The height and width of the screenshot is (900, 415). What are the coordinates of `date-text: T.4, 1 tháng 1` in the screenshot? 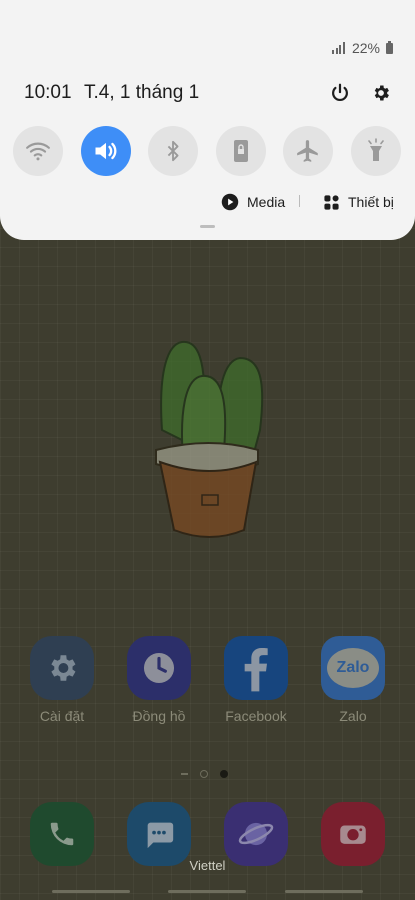 It's located at (141, 93).